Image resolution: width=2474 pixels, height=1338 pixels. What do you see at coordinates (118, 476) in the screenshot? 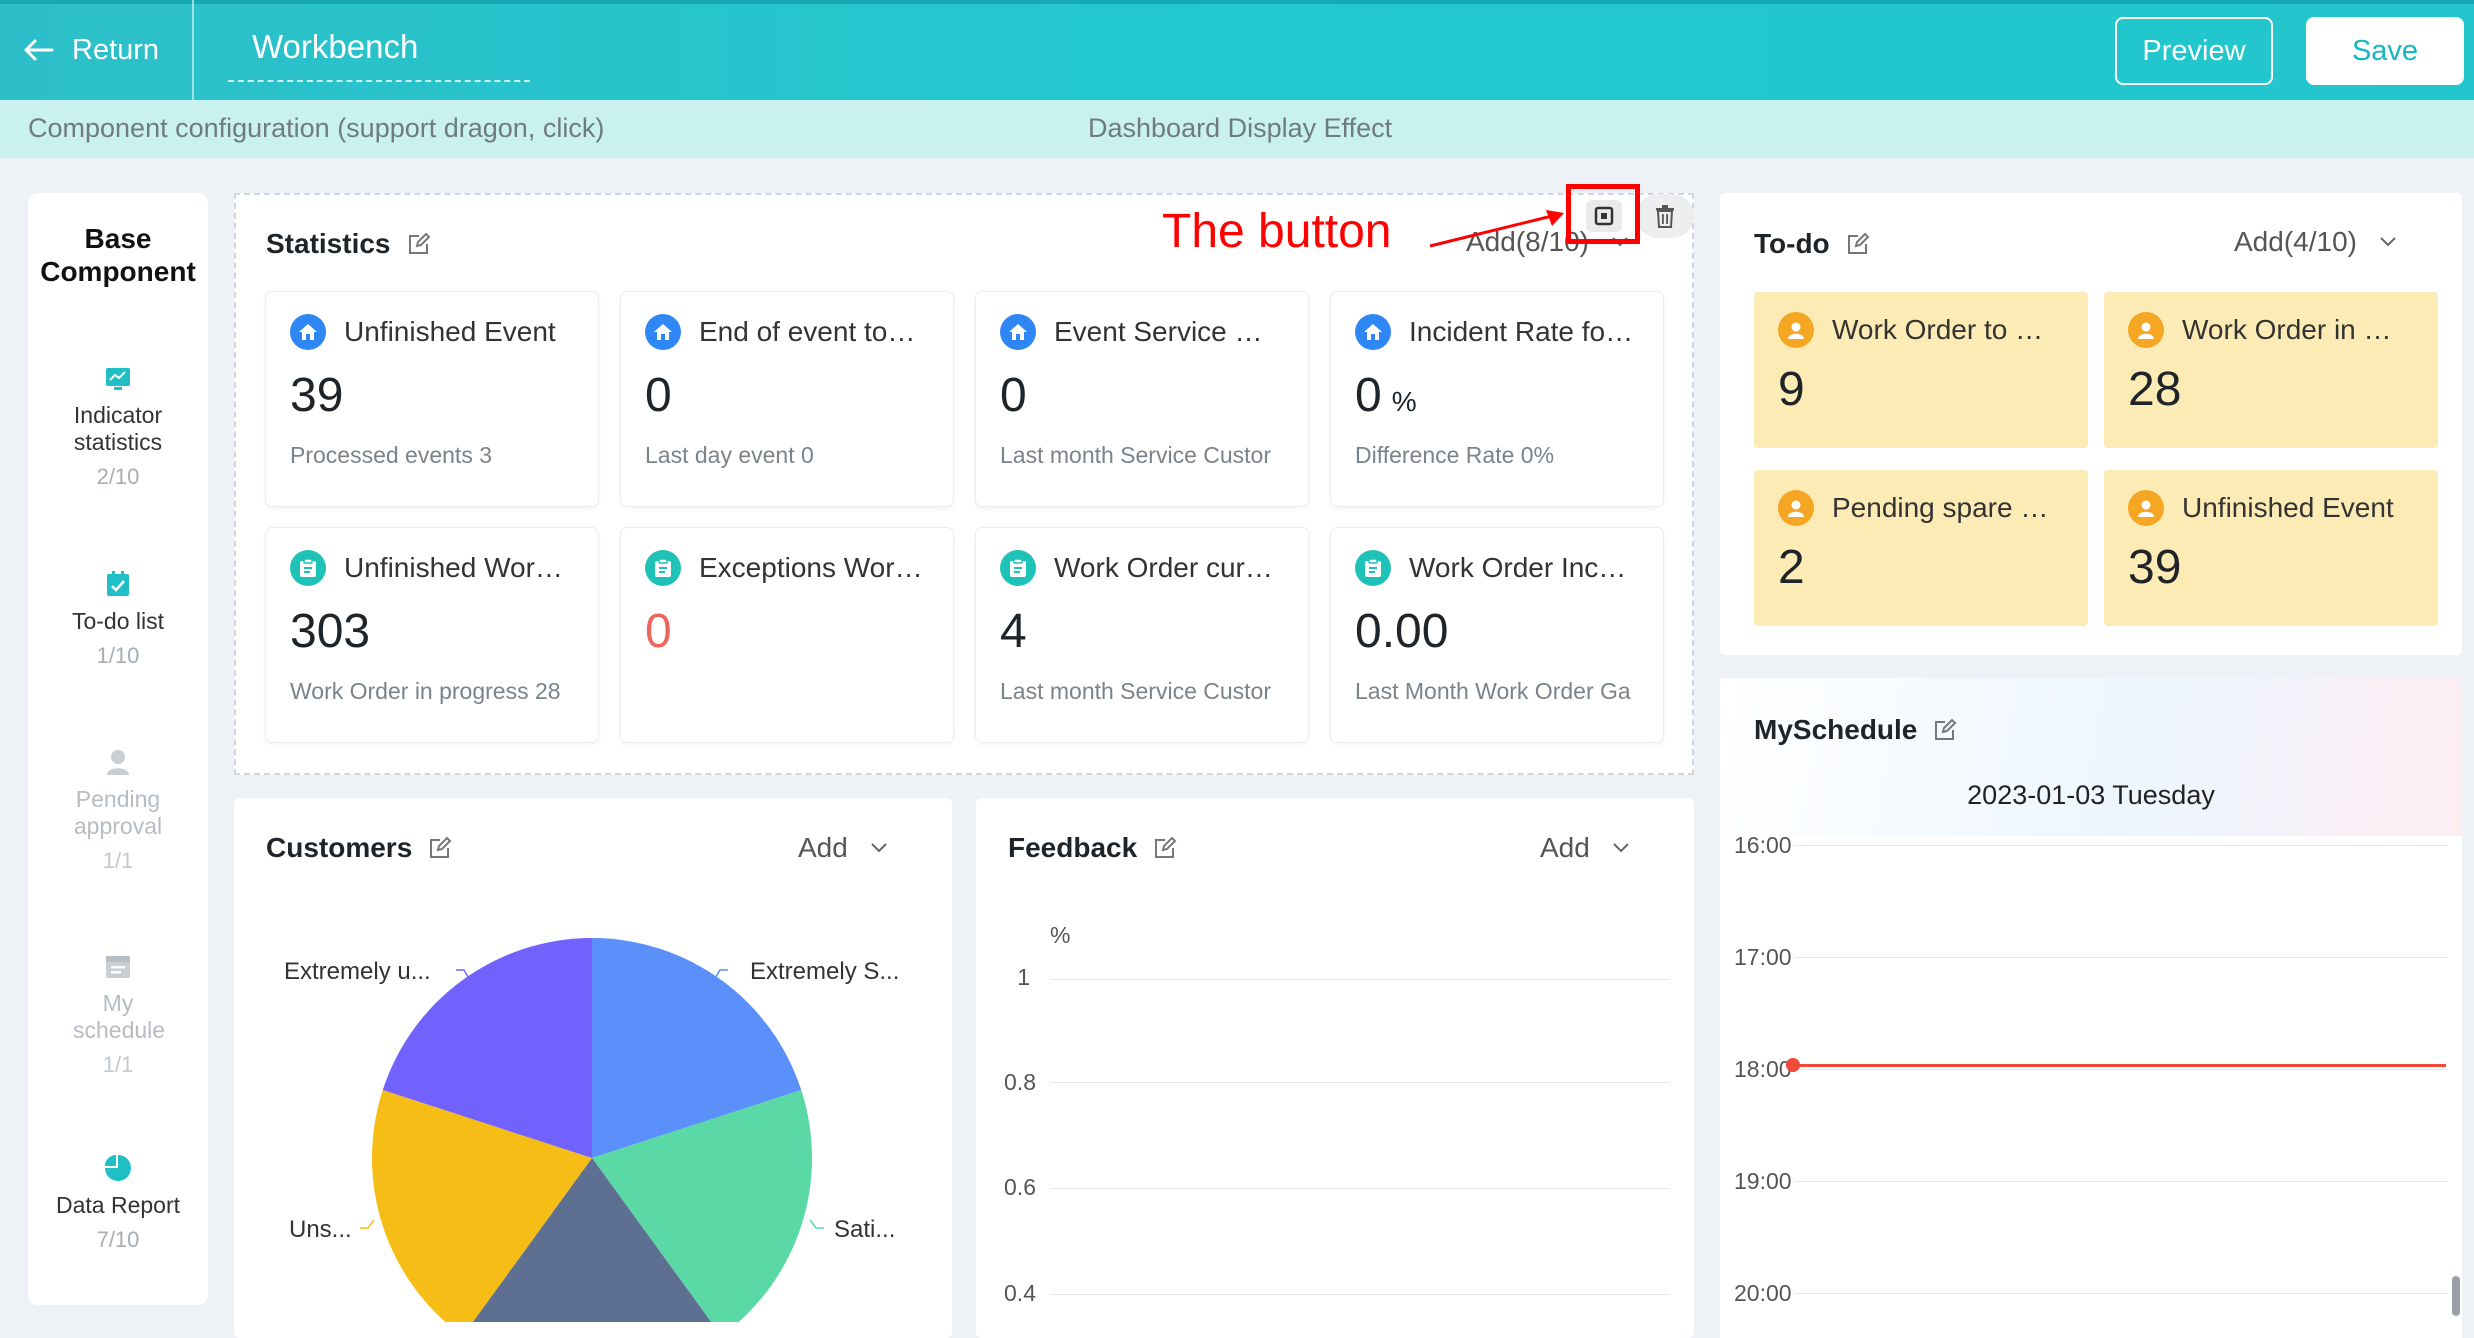
I see `palette-item-count: 2/10` at bounding box center [118, 476].